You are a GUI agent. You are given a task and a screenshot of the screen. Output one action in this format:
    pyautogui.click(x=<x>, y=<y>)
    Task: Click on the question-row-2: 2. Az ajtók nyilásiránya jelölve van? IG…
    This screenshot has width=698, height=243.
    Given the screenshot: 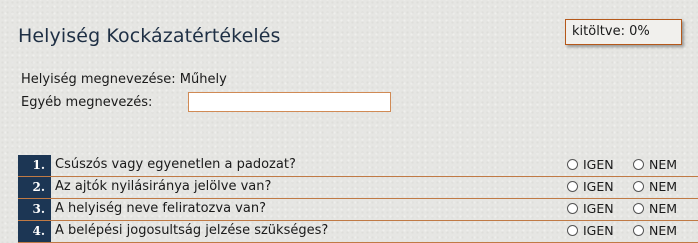 What is the action you would take?
    pyautogui.click(x=358, y=188)
    